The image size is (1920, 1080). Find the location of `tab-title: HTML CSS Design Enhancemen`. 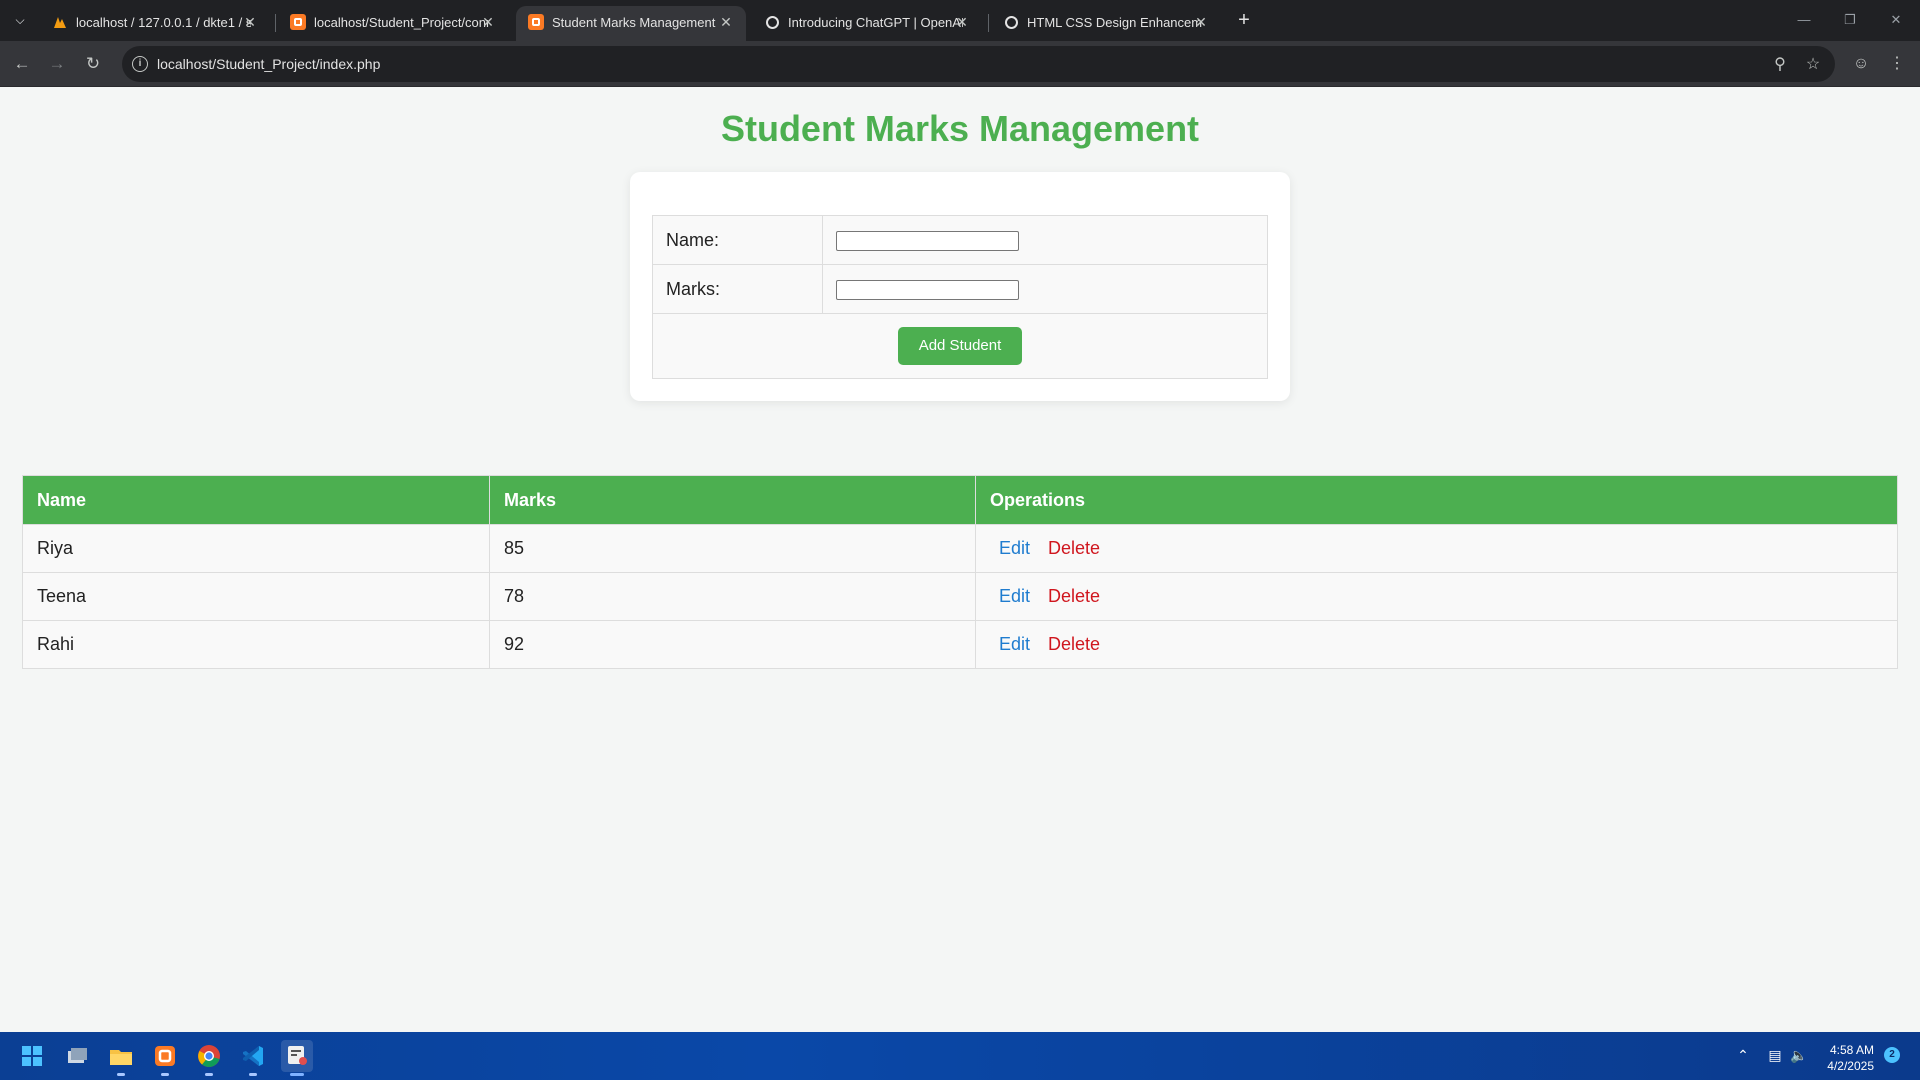

tab-title: HTML CSS Design Enhancemen is located at coordinates (1114, 22).